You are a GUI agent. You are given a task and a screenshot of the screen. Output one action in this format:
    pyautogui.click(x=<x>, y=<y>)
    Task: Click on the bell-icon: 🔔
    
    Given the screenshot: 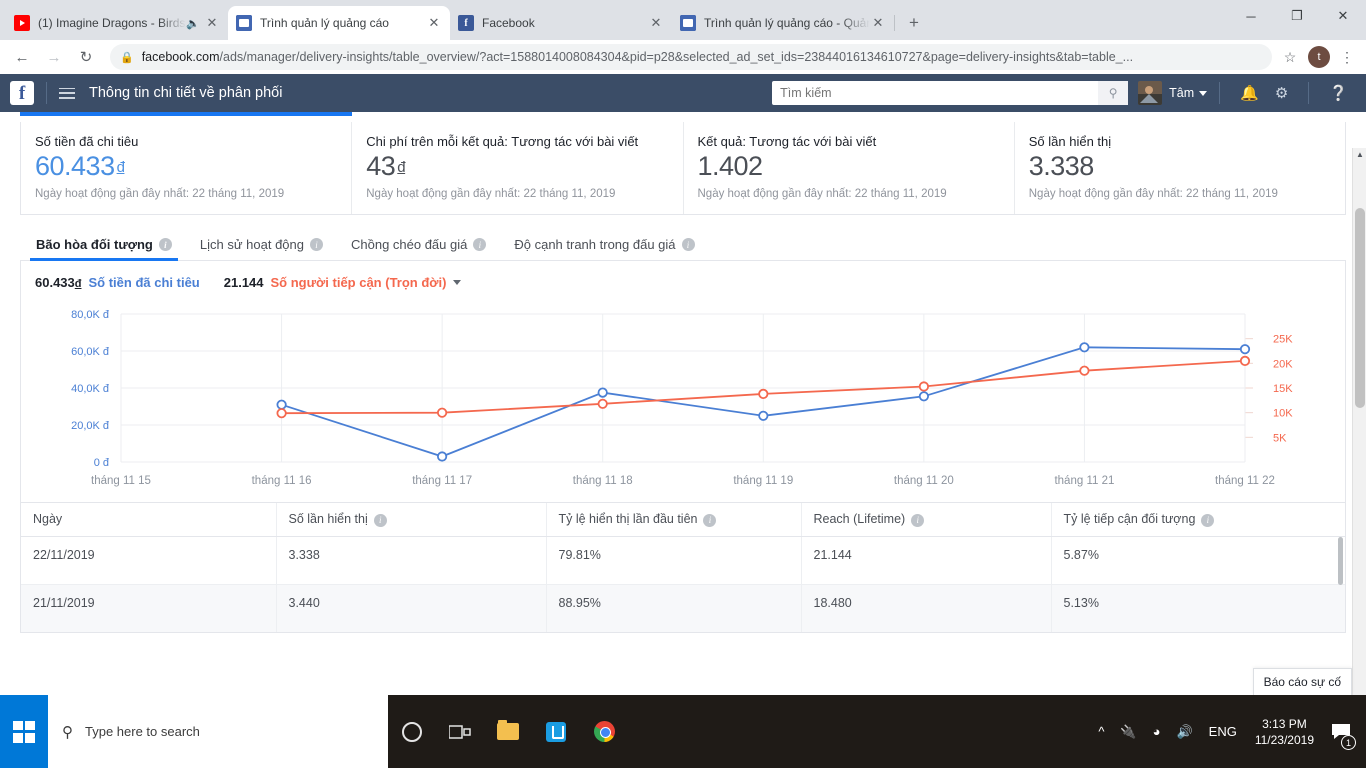 What is the action you would take?
    pyautogui.click(x=1249, y=93)
    